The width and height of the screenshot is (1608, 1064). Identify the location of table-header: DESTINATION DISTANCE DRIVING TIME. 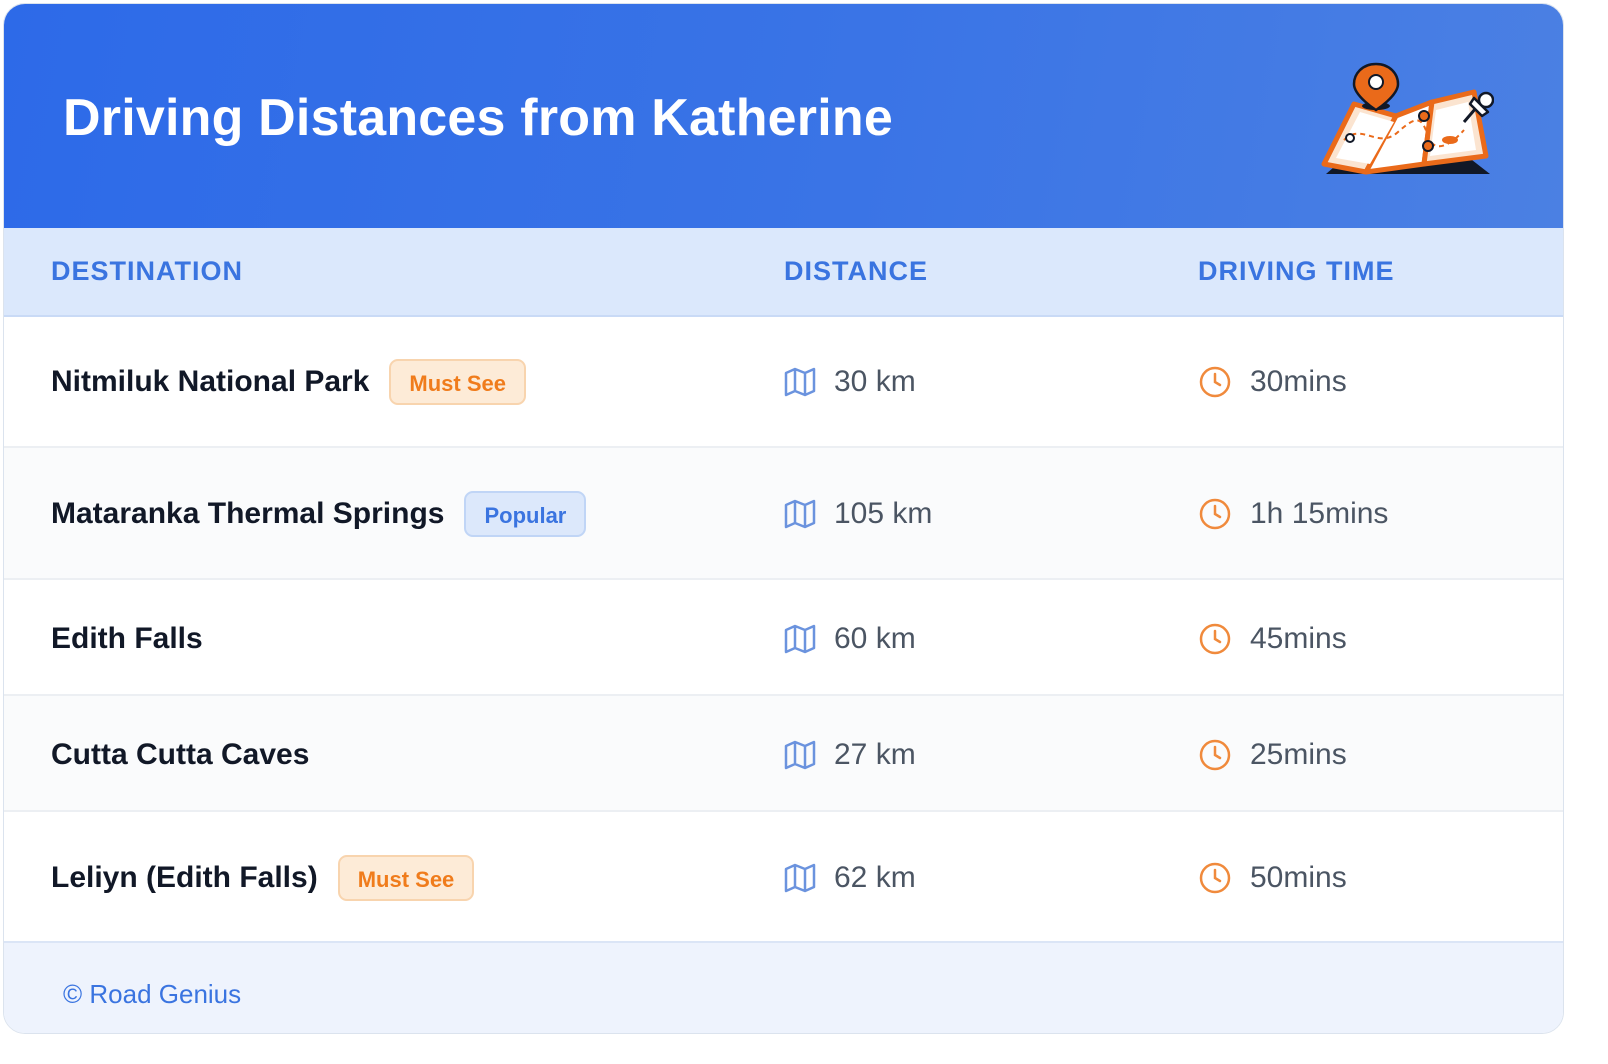
(783, 272).